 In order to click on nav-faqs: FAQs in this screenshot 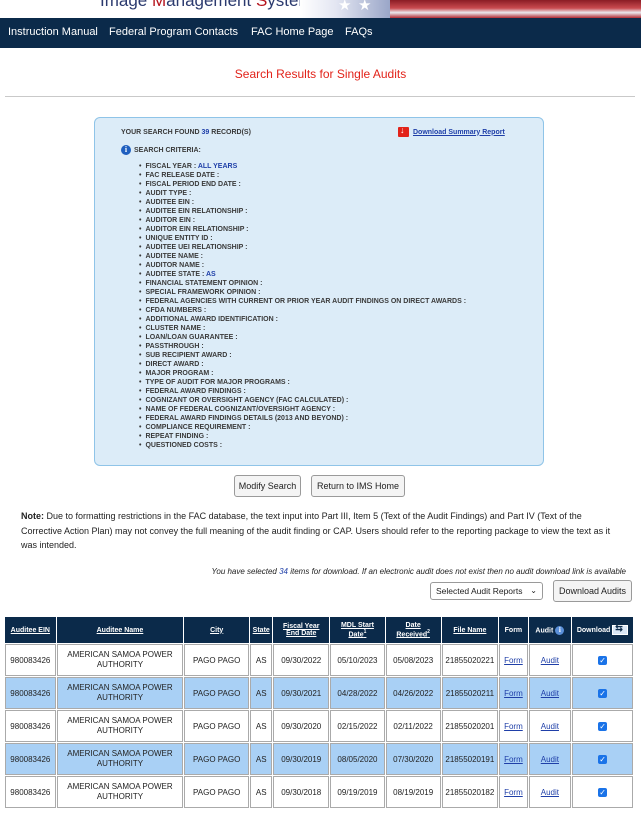, I will do `click(359, 32)`.